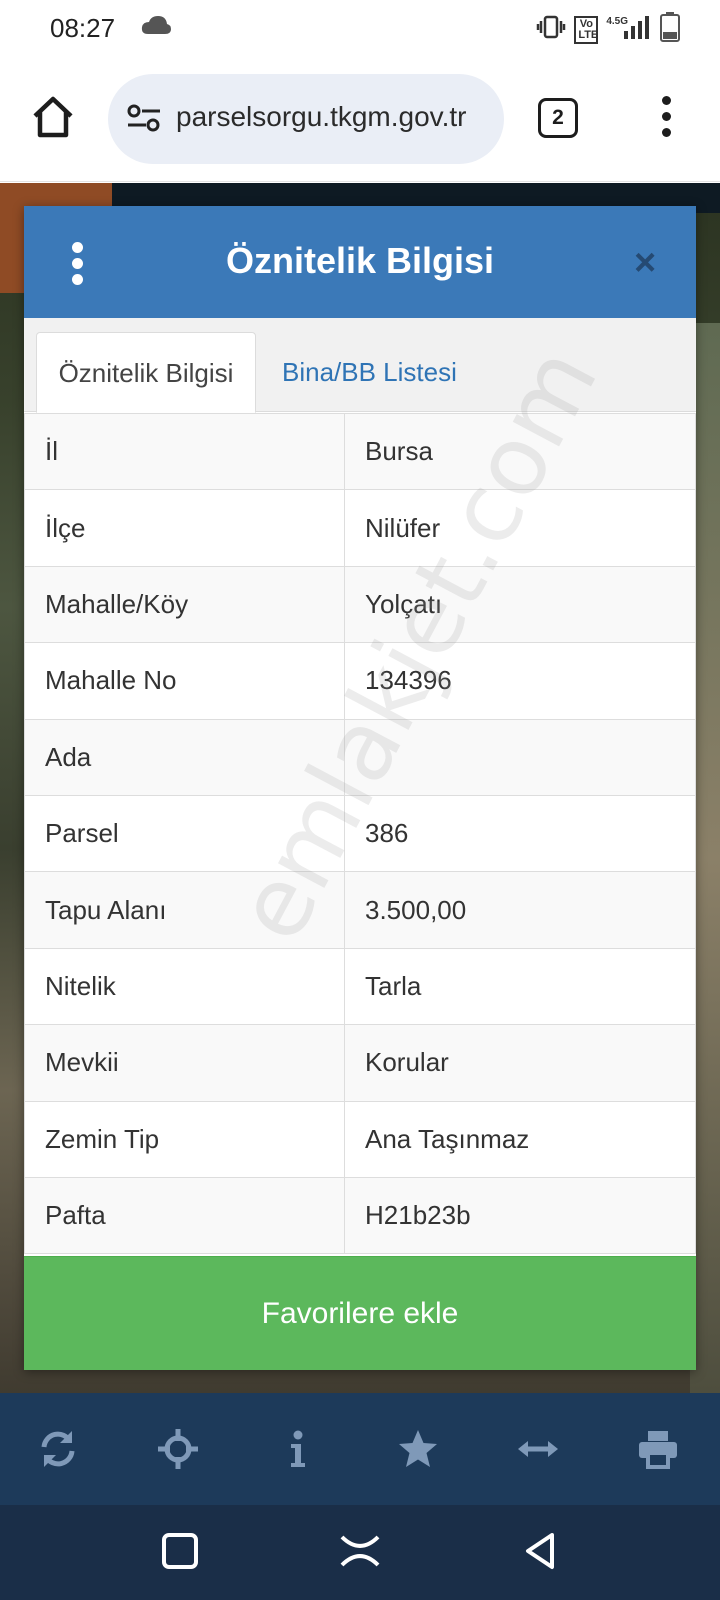 This screenshot has height=1600, width=720. I want to click on close-icon: ×, so click(645, 263).